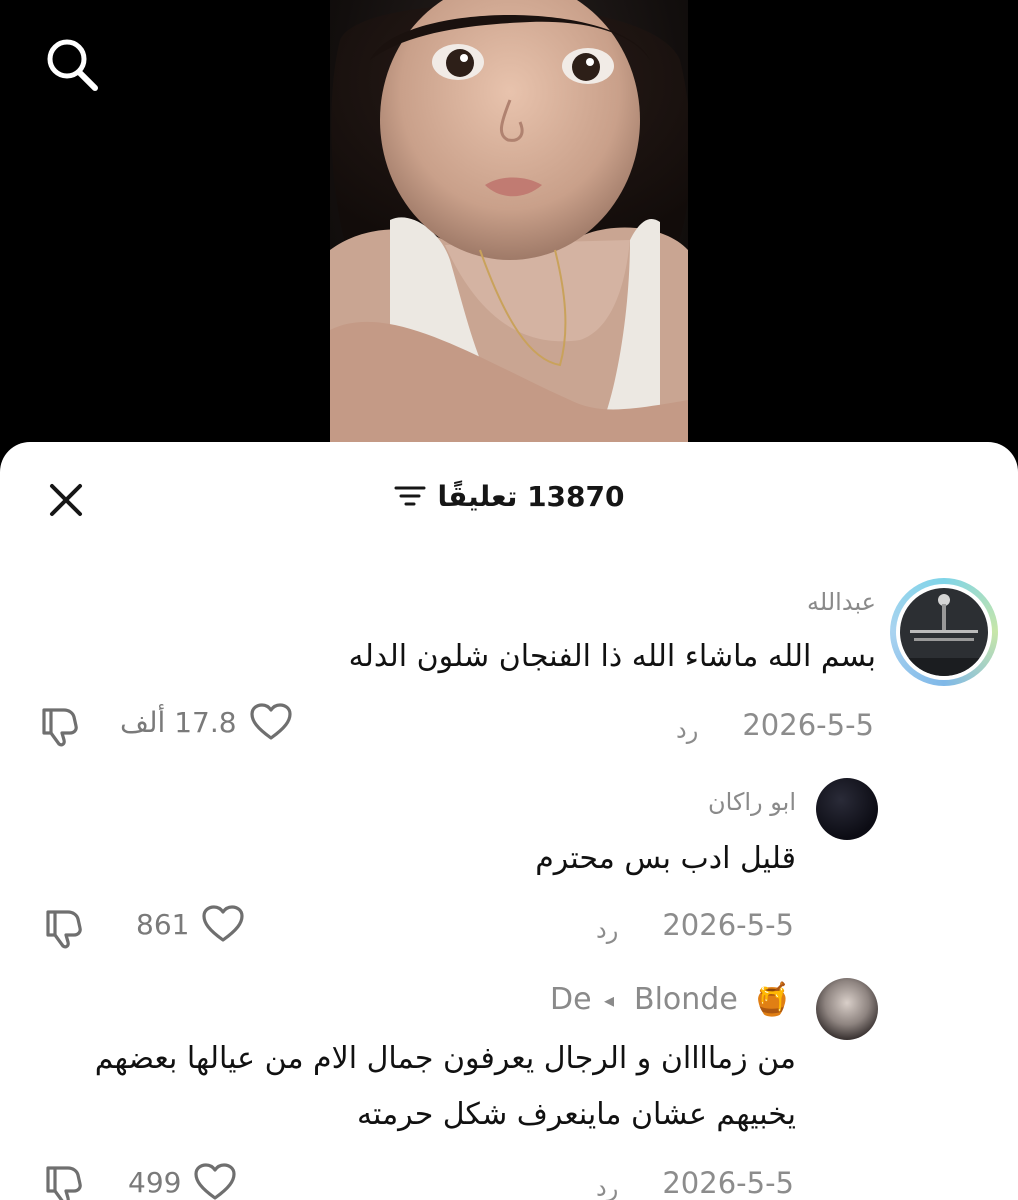  I want to click on comment-username-left: De, so click(571, 999).